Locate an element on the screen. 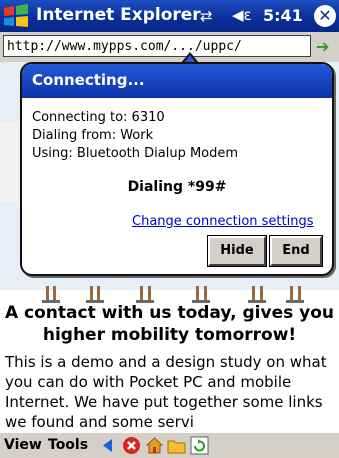 This screenshot has width=339, height=458. address-input: http://www.mypps.com/.../uppc/ is located at coordinates (157, 46).